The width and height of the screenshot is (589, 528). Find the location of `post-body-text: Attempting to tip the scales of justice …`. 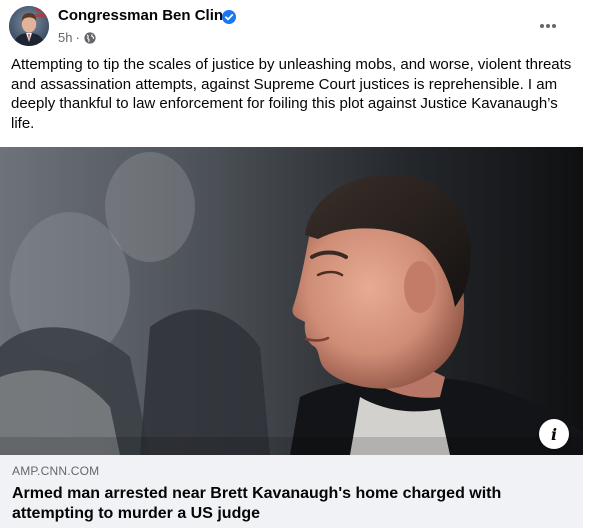

post-body-text: Attempting to tip the scales of justice … is located at coordinates (291, 94).